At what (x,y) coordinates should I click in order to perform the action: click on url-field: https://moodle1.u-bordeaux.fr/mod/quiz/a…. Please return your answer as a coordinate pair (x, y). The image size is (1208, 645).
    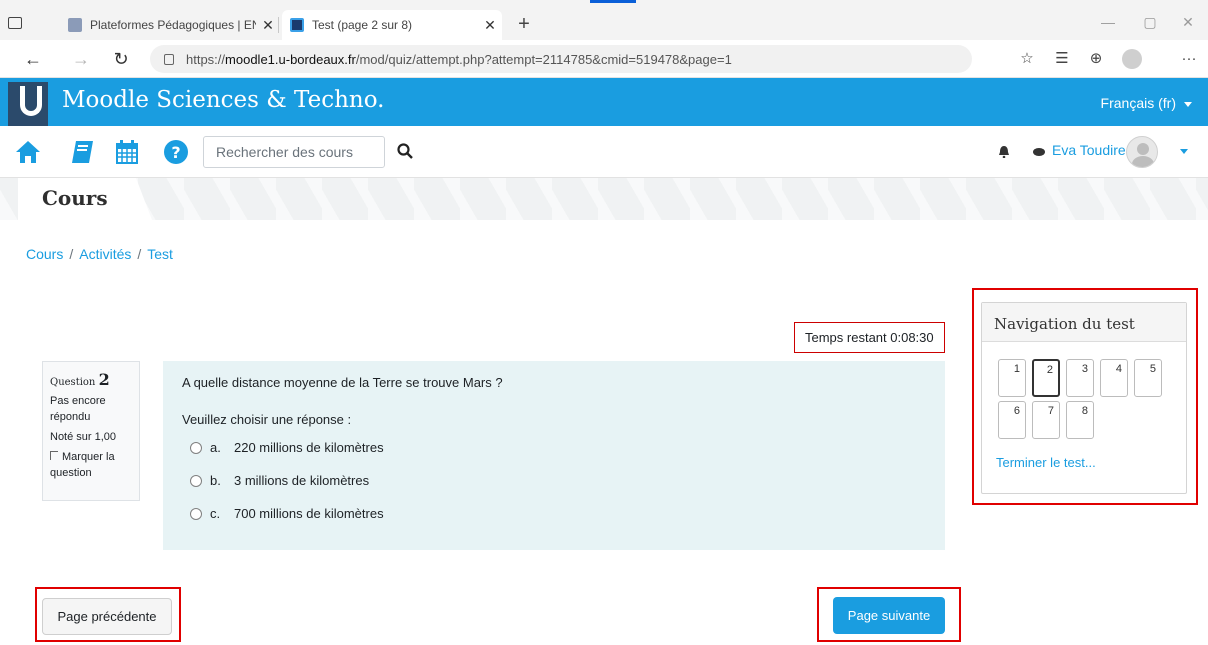
    Looking at the image, I should click on (561, 59).